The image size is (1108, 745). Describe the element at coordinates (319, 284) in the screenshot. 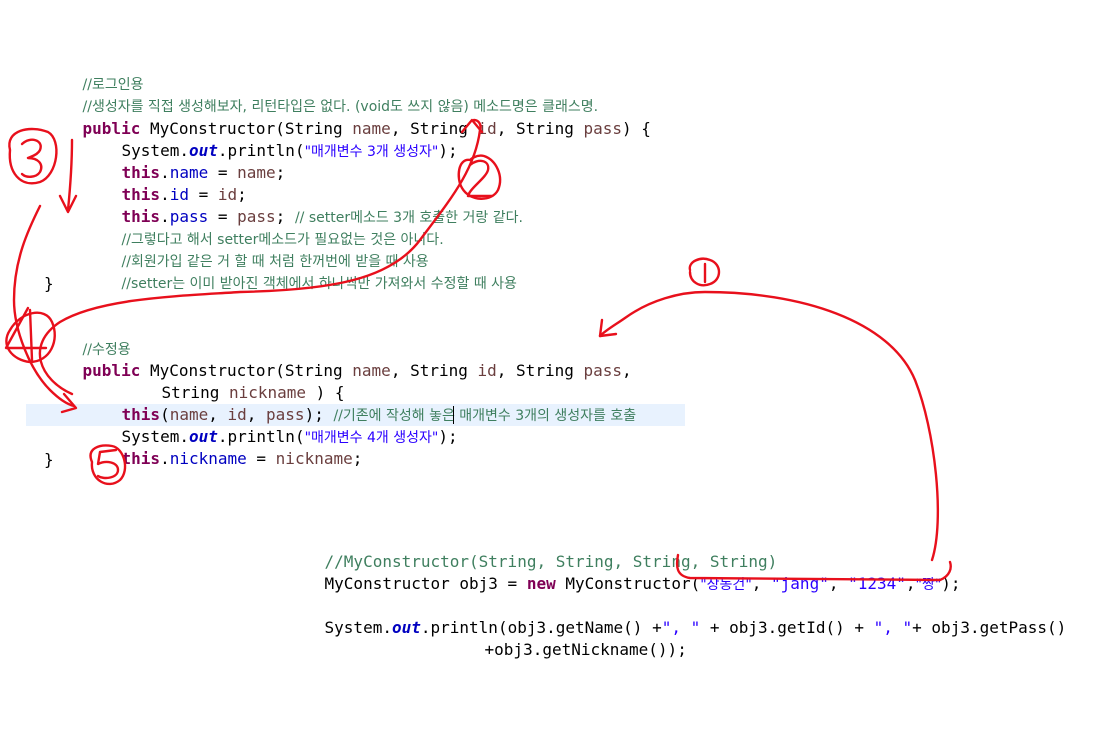

I see `comment-setter-usage: //setter는 이미 받아진 객체에서 하나씩만 가져와서 수정할 때 사용` at that location.